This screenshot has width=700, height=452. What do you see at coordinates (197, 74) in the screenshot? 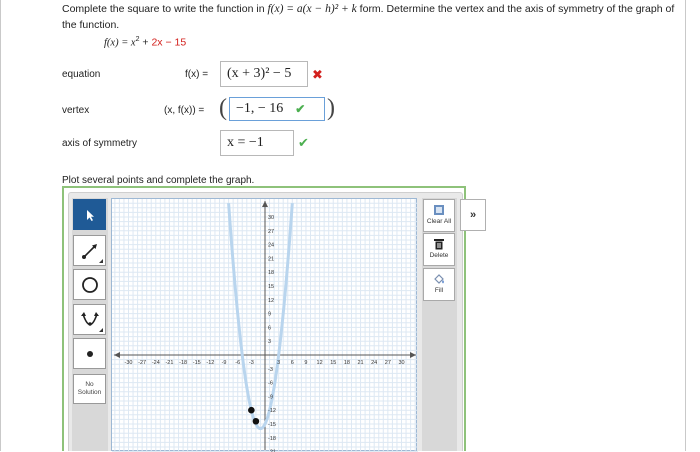
I see `equation-lhs: f(x) =` at bounding box center [197, 74].